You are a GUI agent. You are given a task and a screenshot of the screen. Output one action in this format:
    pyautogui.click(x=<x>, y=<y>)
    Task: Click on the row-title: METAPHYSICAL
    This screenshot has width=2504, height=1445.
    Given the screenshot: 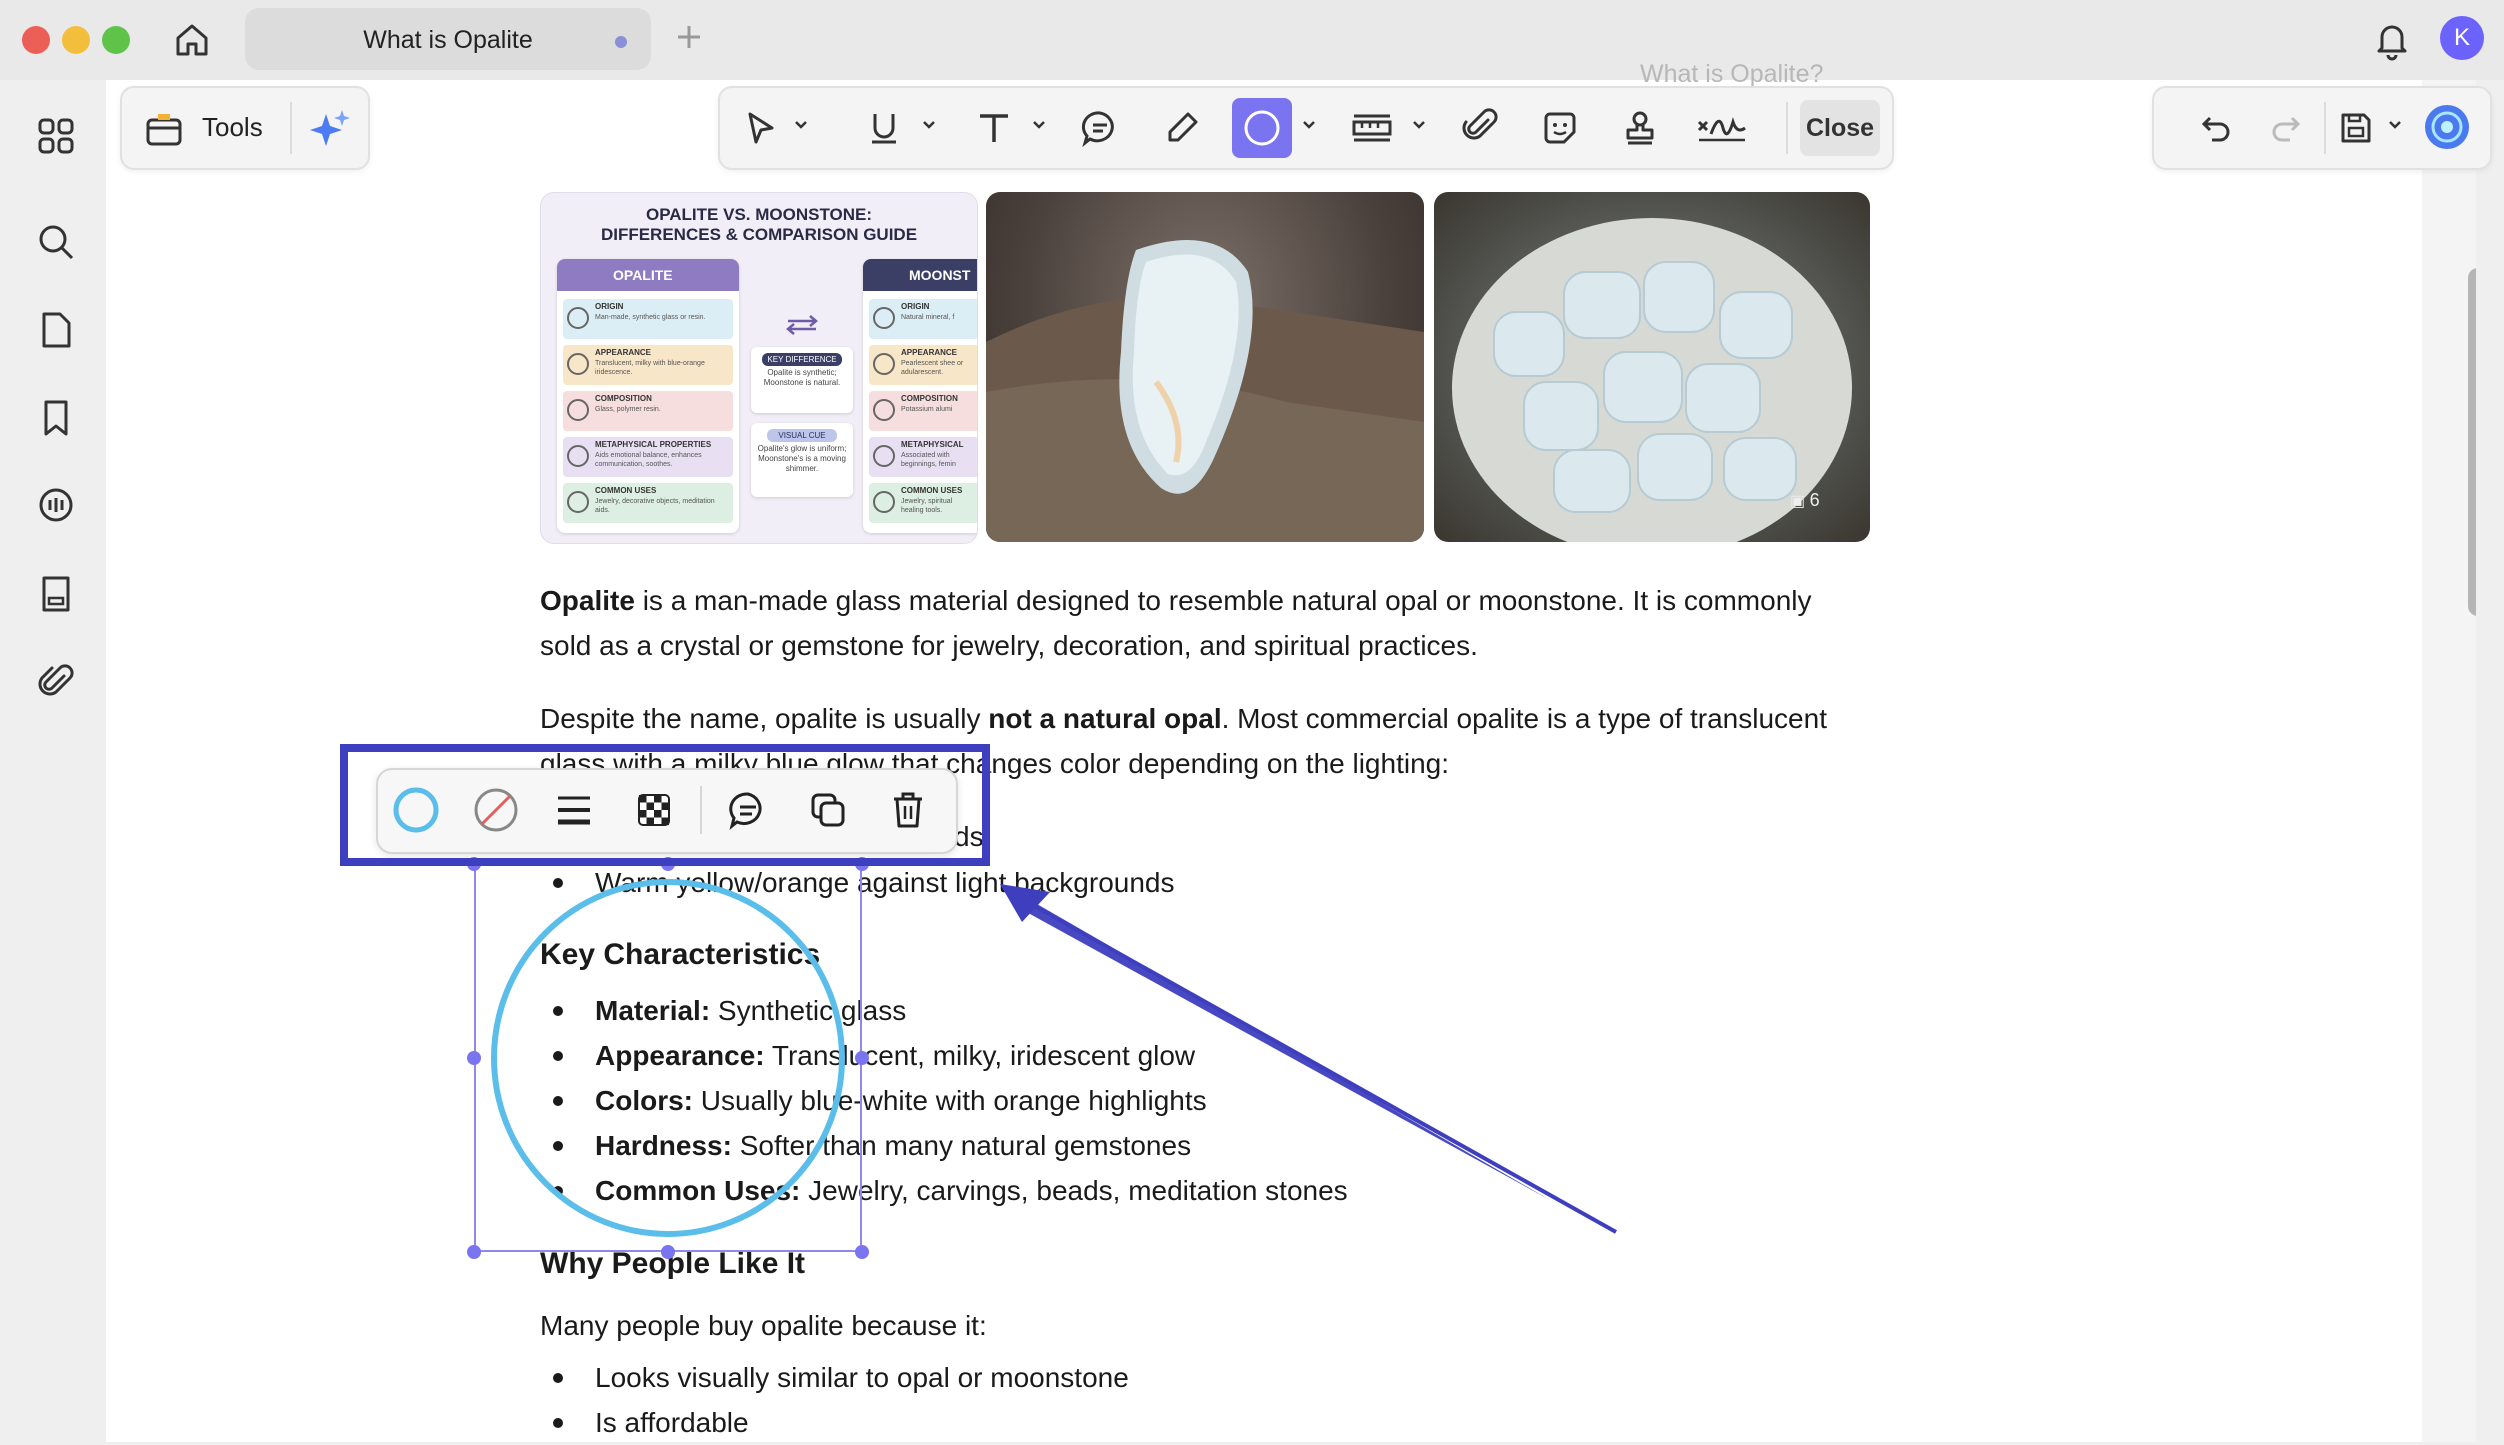 What is the action you would take?
    pyautogui.click(x=932, y=444)
    